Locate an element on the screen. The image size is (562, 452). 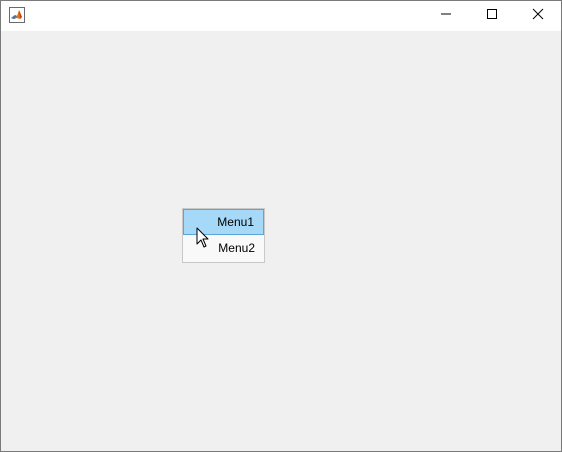
menu-item-menu1: Menu1 is located at coordinates (223, 222).